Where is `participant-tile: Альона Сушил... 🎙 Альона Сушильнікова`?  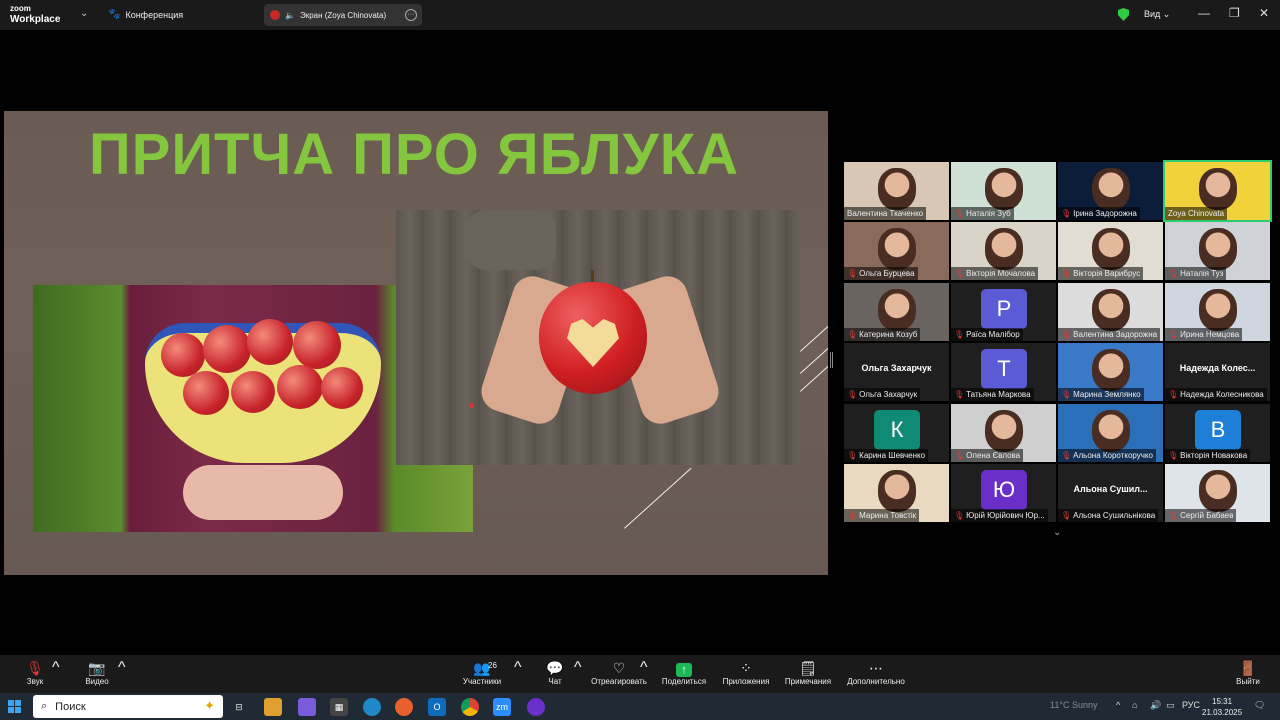 participant-tile: Альона Сушил... 🎙 Альона Сушильнікова is located at coordinates (1110, 493).